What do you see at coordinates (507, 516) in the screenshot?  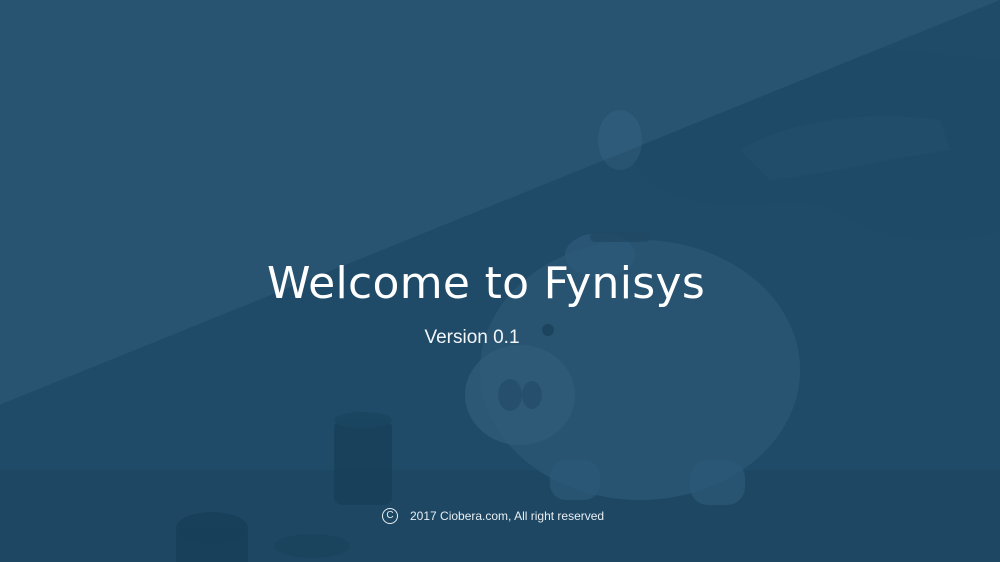 I see `copyright-text: 2017 Ciobera.com, All right reserved` at bounding box center [507, 516].